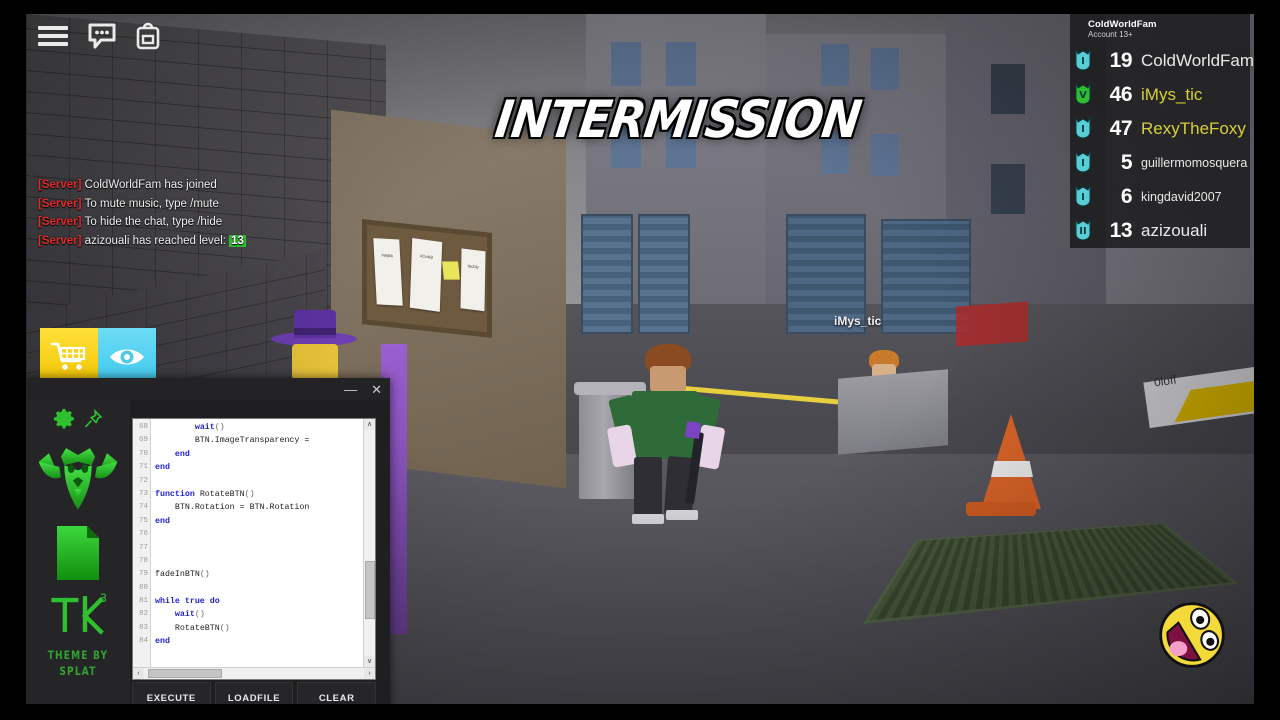 This screenshot has height=720, width=1280. I want to click on svg-text: II, so click(1082, 231).